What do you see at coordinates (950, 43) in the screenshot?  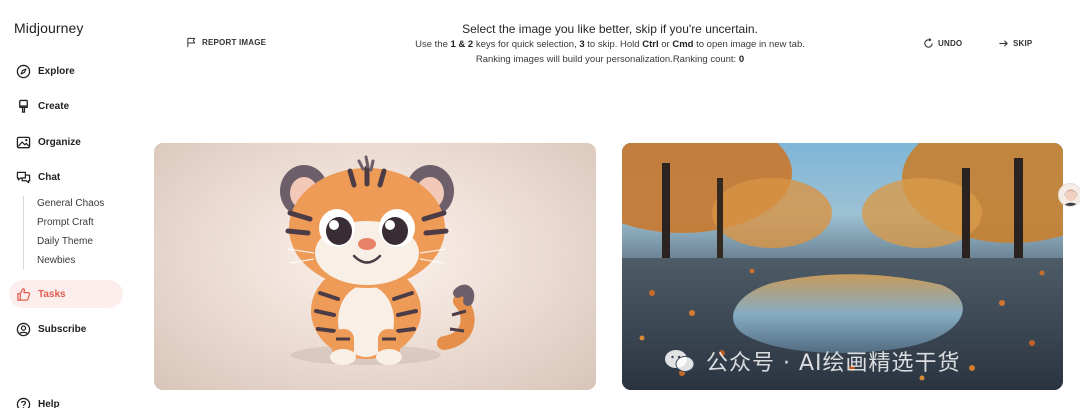 I see `undo-label: UNDO` at bounding box center [950, 43].